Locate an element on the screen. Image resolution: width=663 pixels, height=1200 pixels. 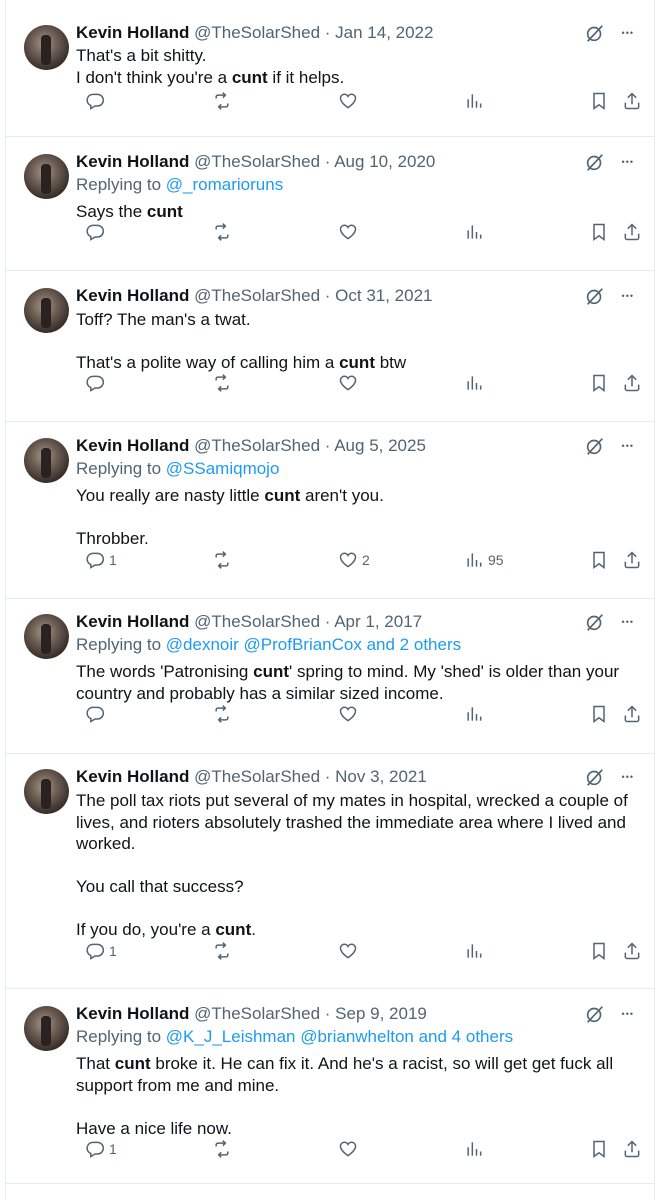
tweet-date: Oct 31, 2021 is located at coordinates (383, 295).